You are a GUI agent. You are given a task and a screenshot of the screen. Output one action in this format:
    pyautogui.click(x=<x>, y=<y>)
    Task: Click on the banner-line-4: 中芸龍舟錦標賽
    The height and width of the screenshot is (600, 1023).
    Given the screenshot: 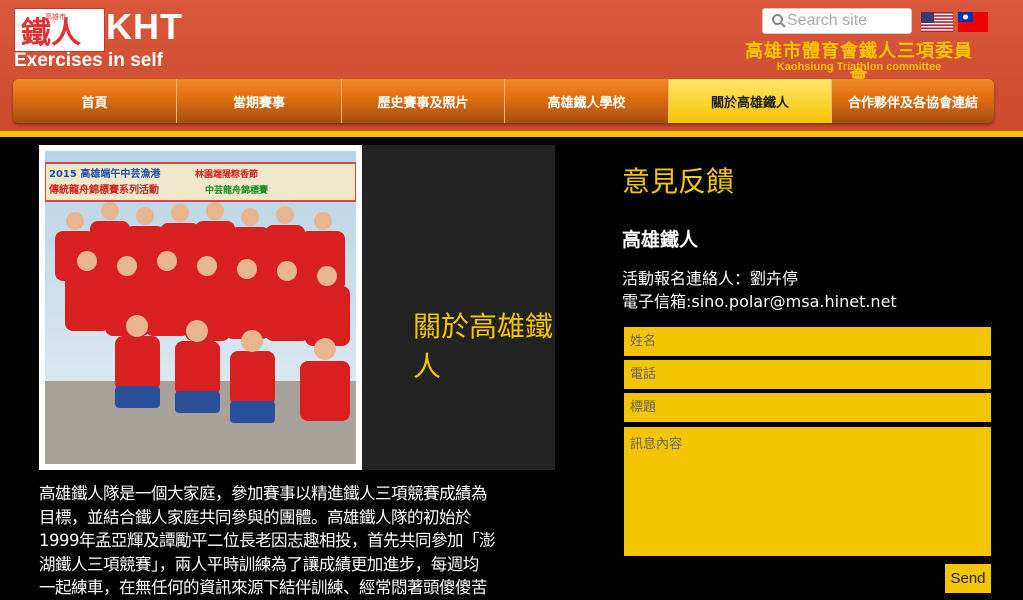 What is the action you would take?
    pyautogui.click(x=237, y=190)
    